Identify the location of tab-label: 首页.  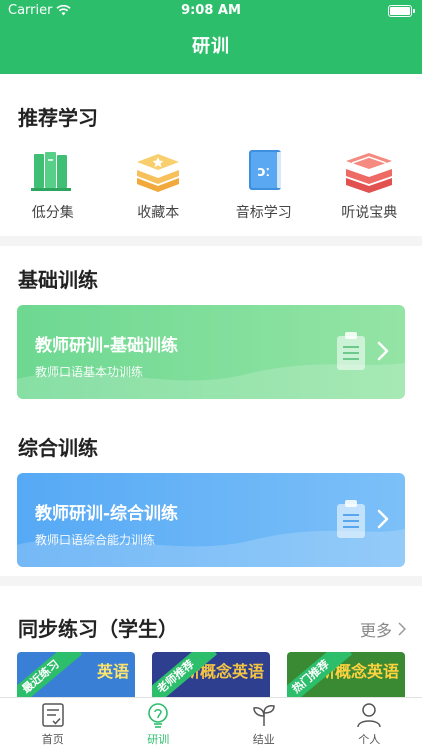
(52, 739).